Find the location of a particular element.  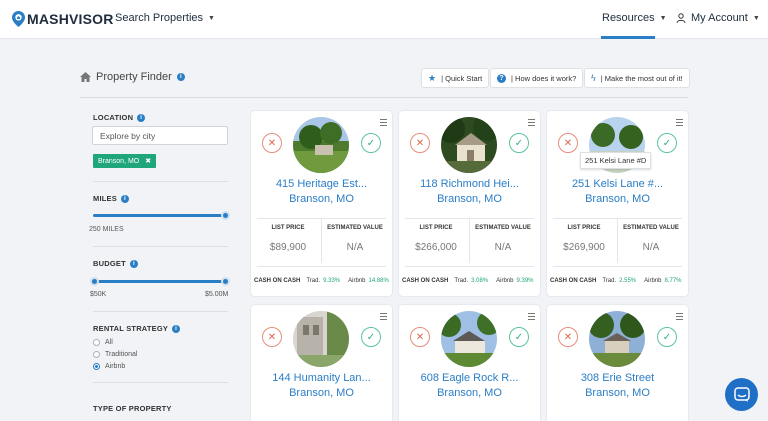

airbnb-value: 9.39% is located at coordinates (525, 281).